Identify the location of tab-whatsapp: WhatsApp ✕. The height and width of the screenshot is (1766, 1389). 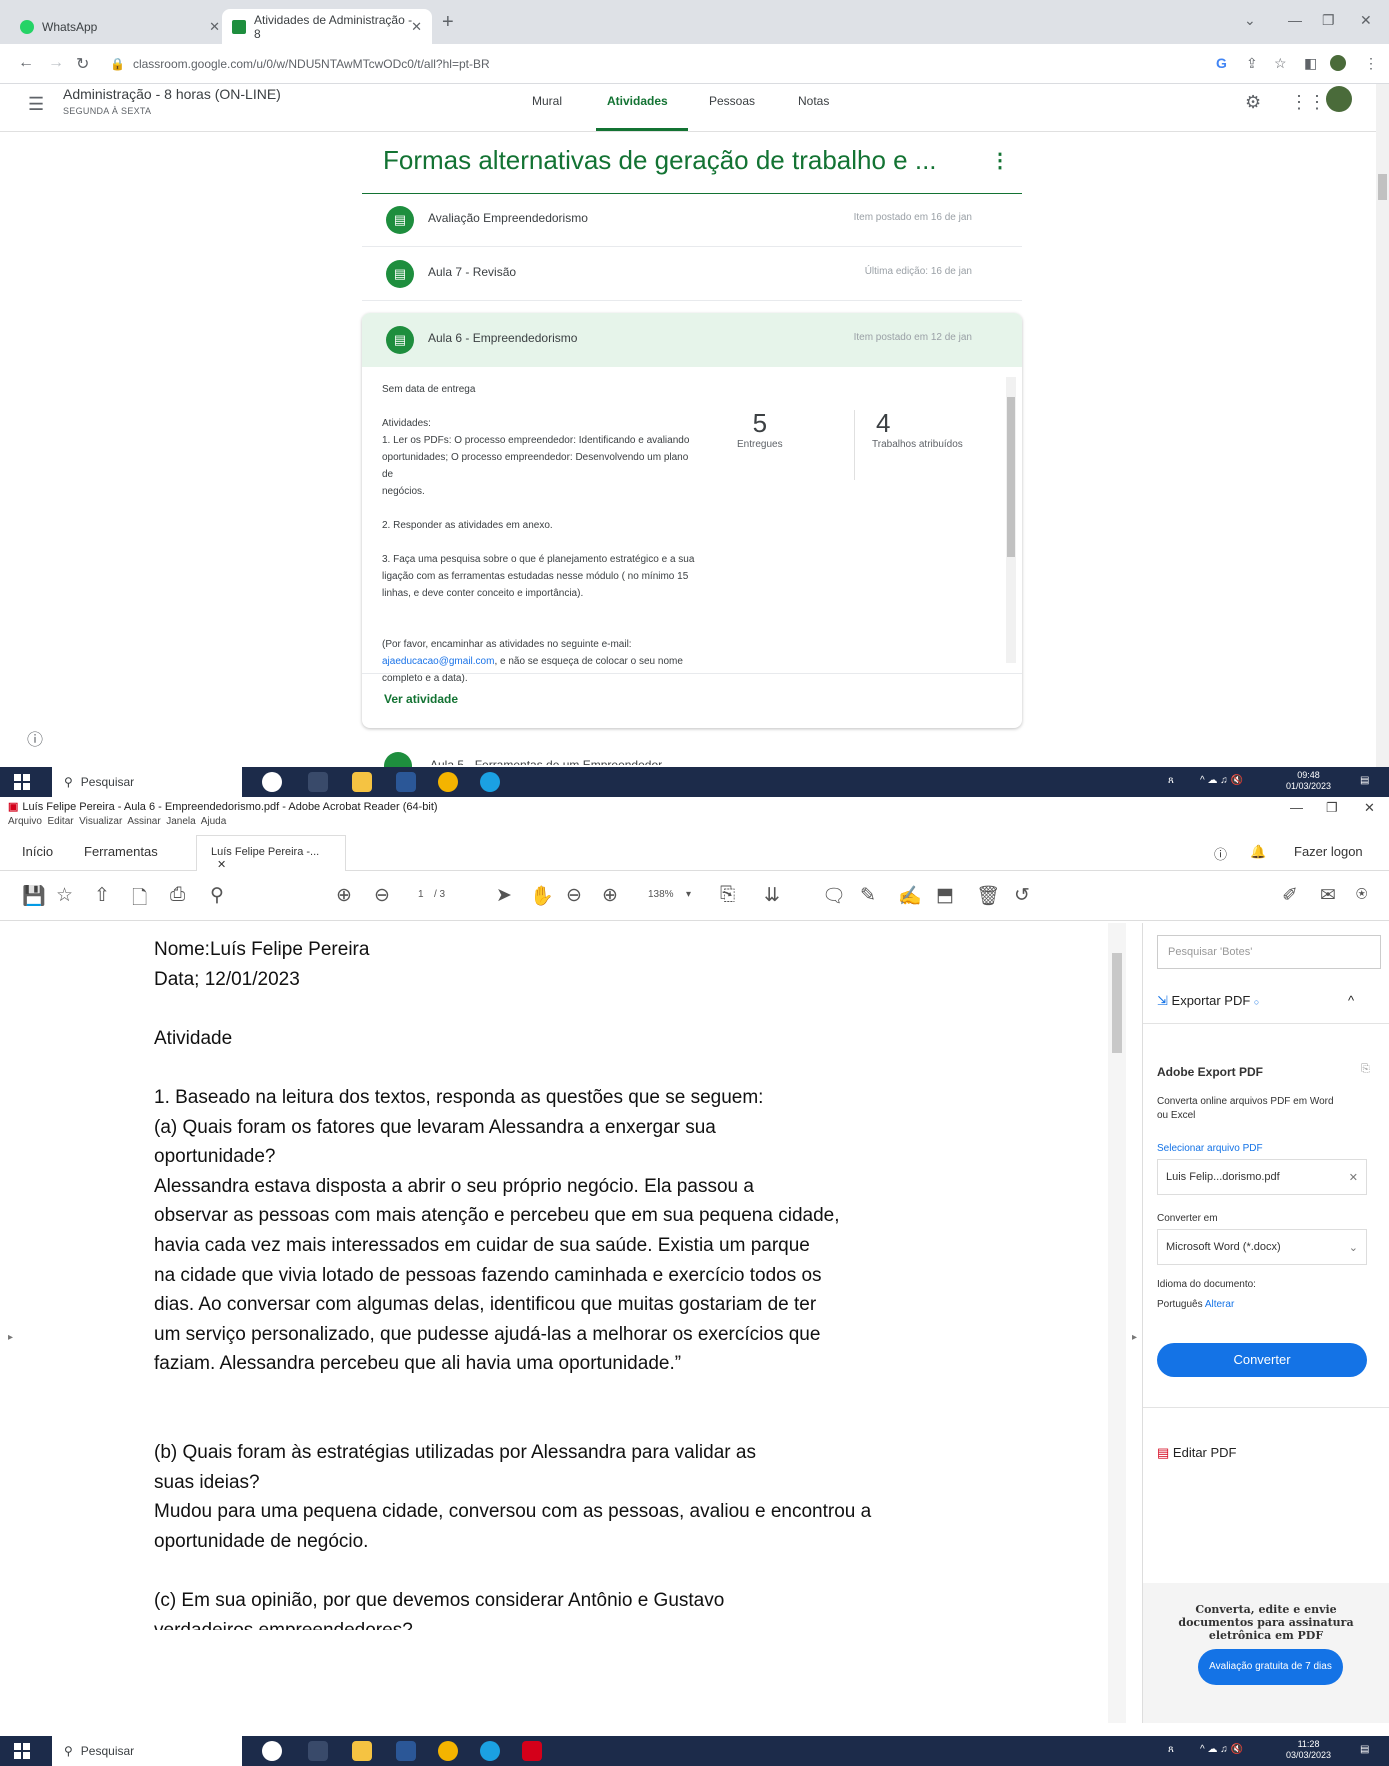
(120, 26).